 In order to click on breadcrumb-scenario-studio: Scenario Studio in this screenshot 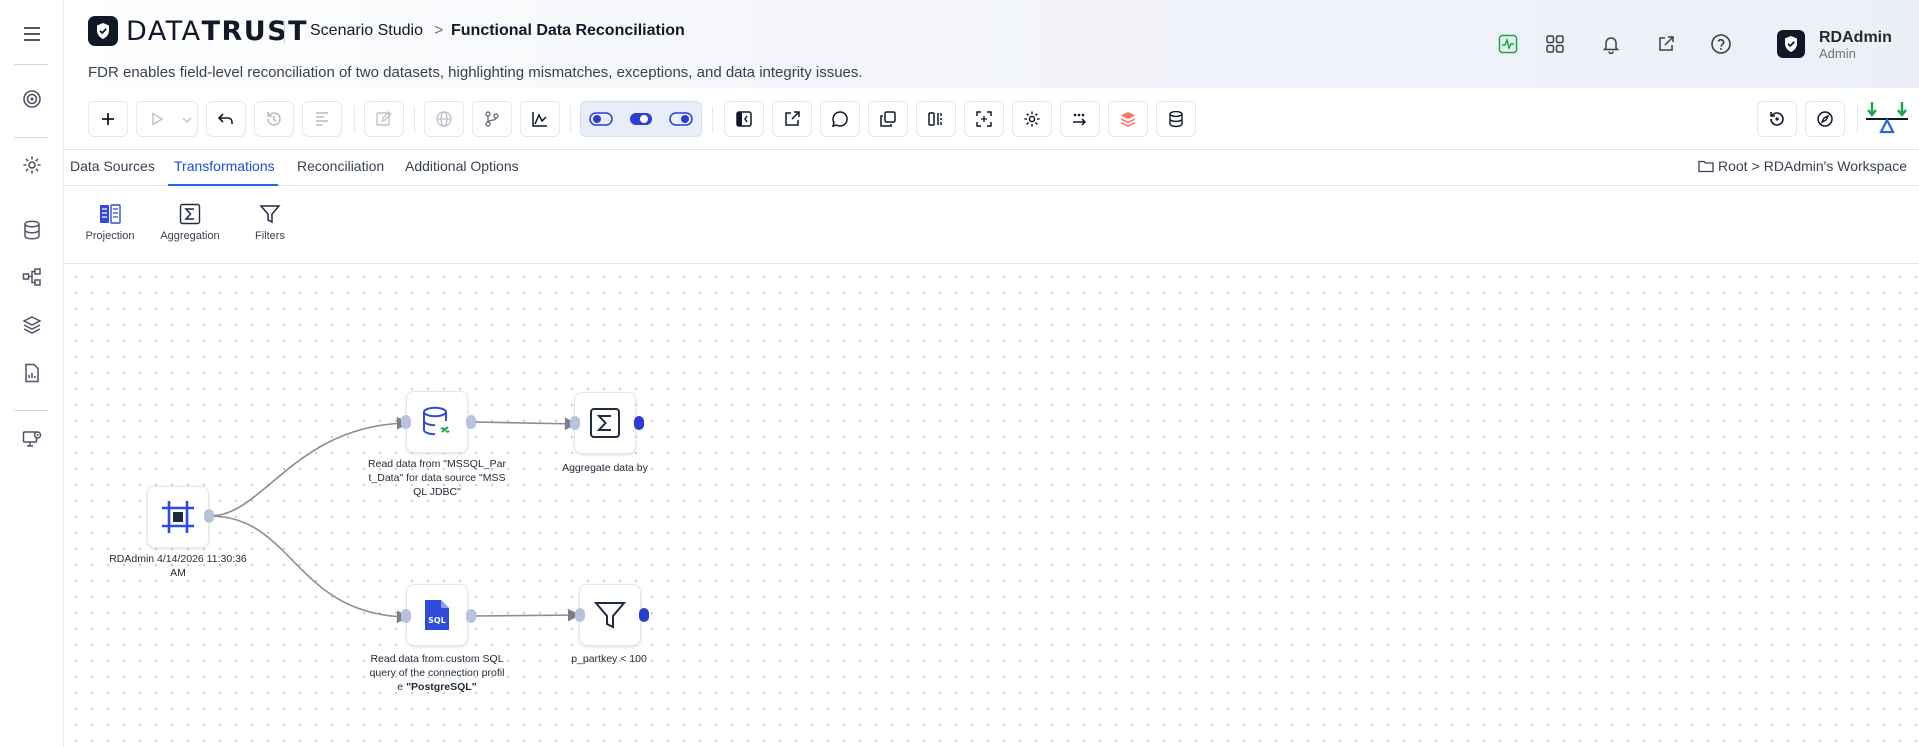, I will do `click(366, 31)`.